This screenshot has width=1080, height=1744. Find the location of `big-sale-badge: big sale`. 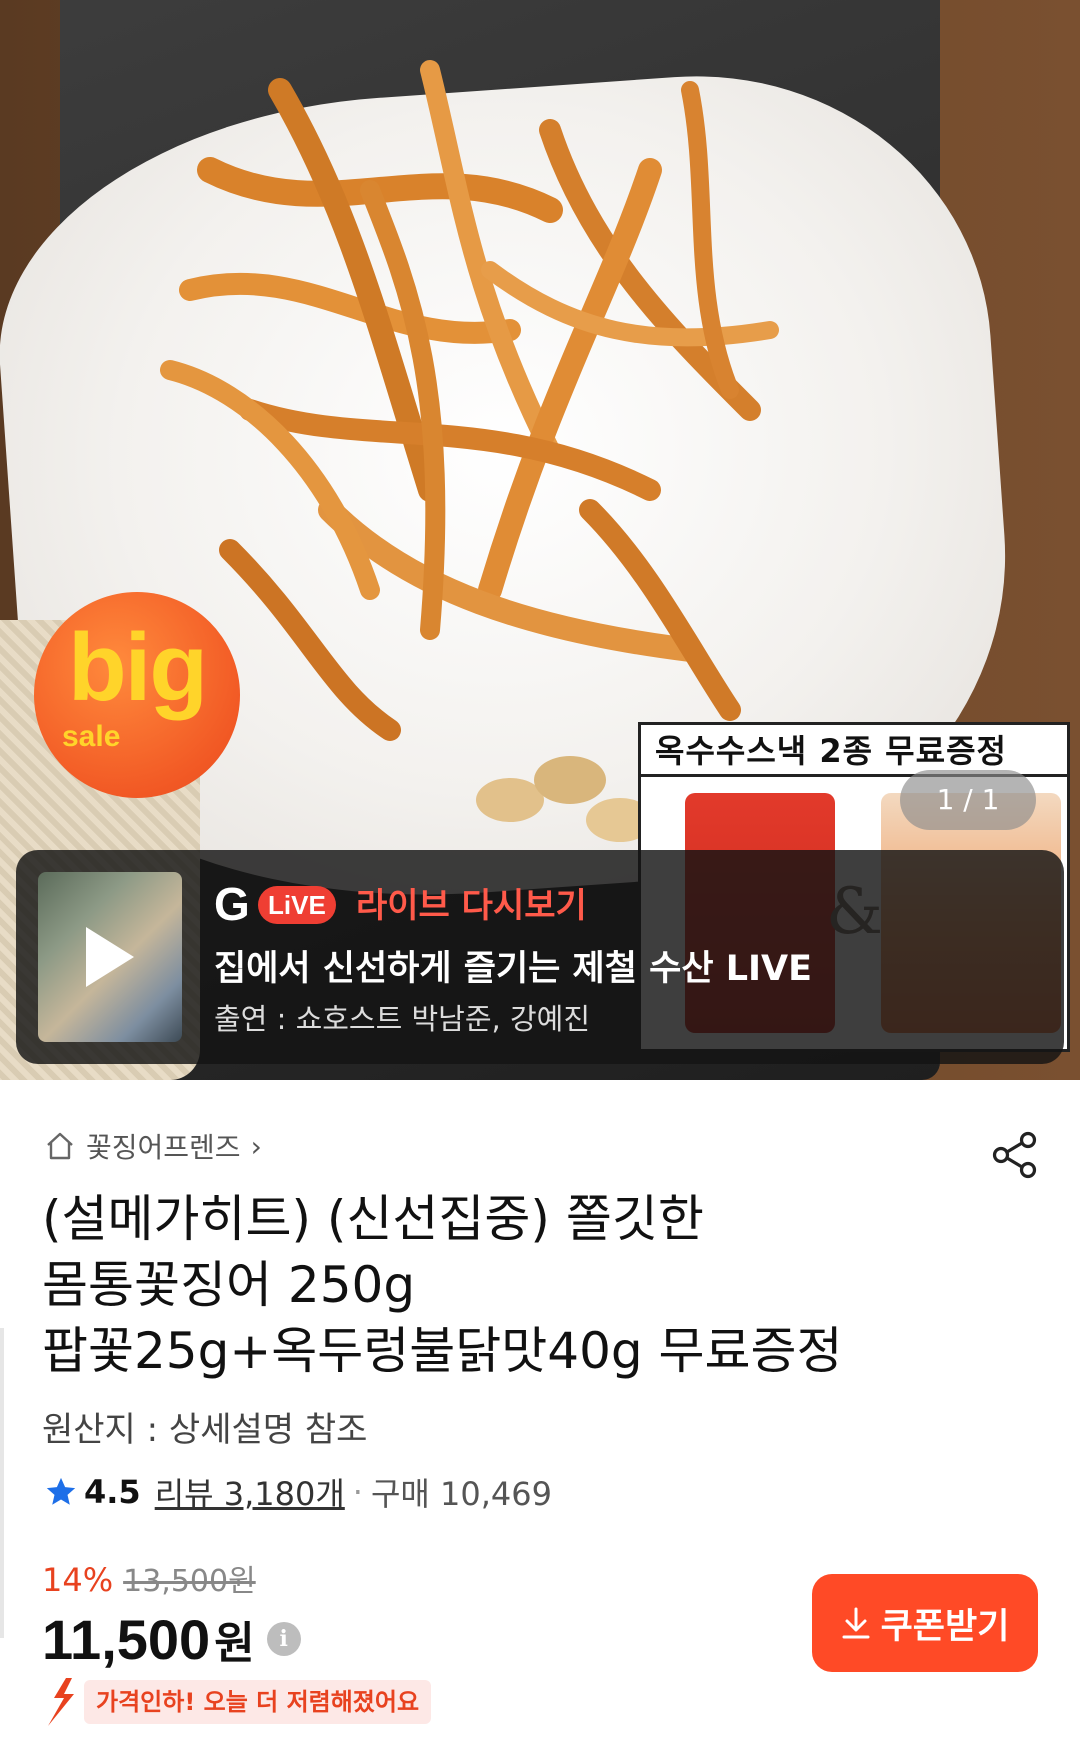

big-sale-badge: big sale is located at coordinates (137, 695).